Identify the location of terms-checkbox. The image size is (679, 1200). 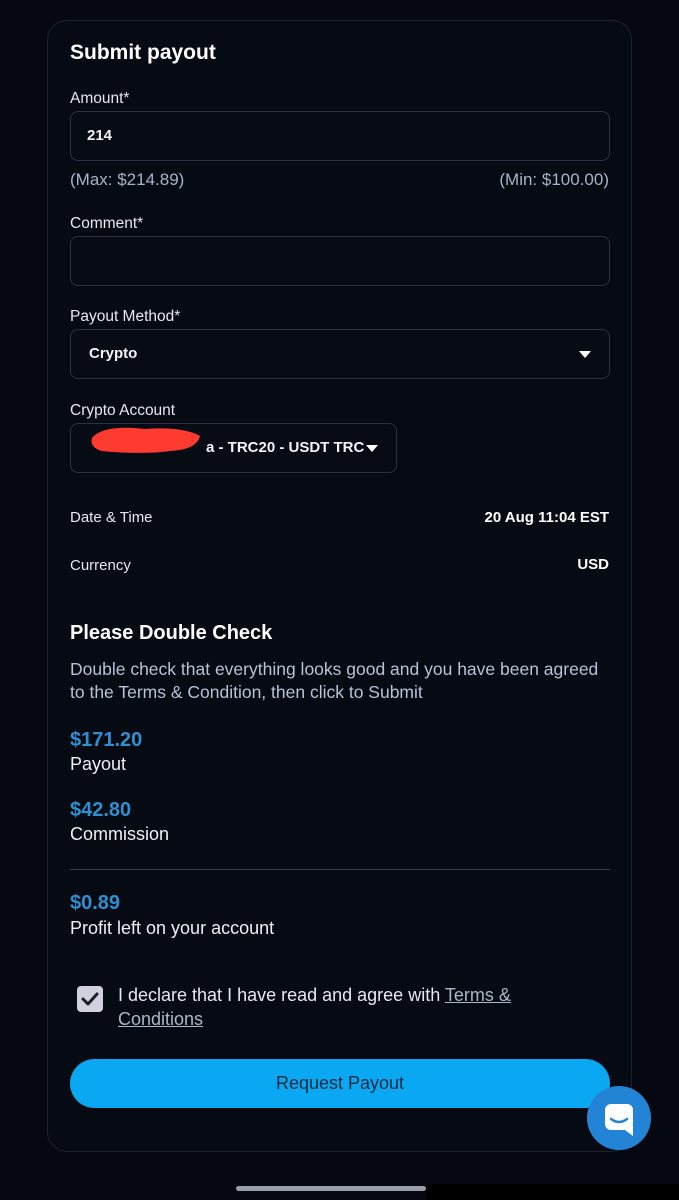
(90, 999).